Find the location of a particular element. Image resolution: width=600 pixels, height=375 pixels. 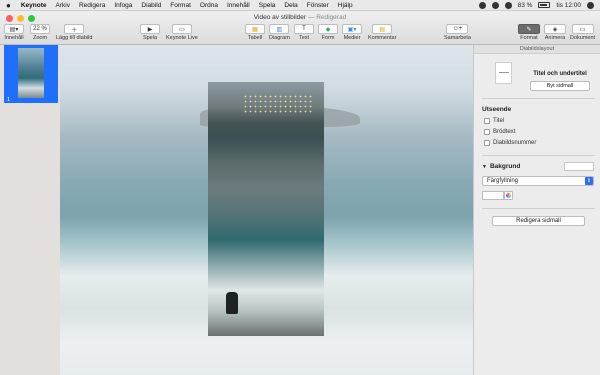

view-button: ▤▾ Innehåll is located at coordinates (14, 32).